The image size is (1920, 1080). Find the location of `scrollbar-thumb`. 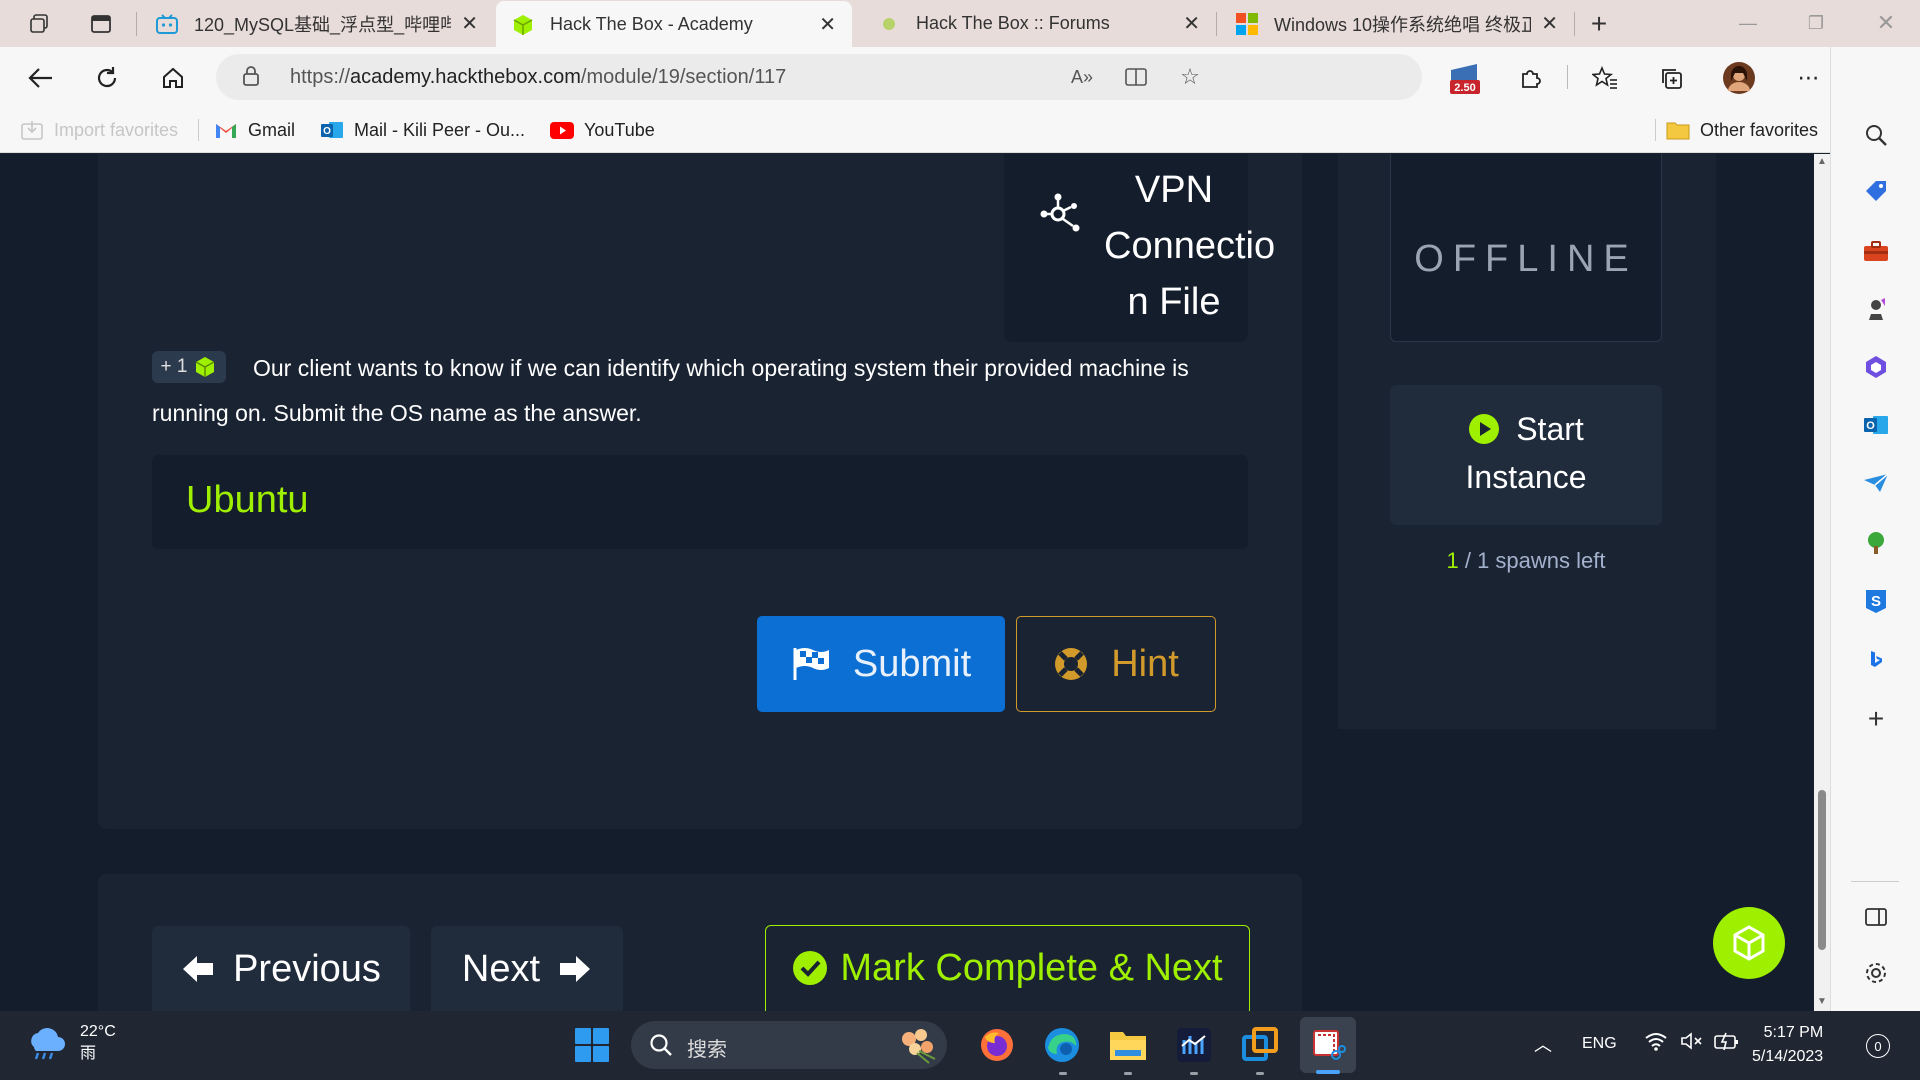

scrollbar-thumb is located at coordinates (1822, 870).